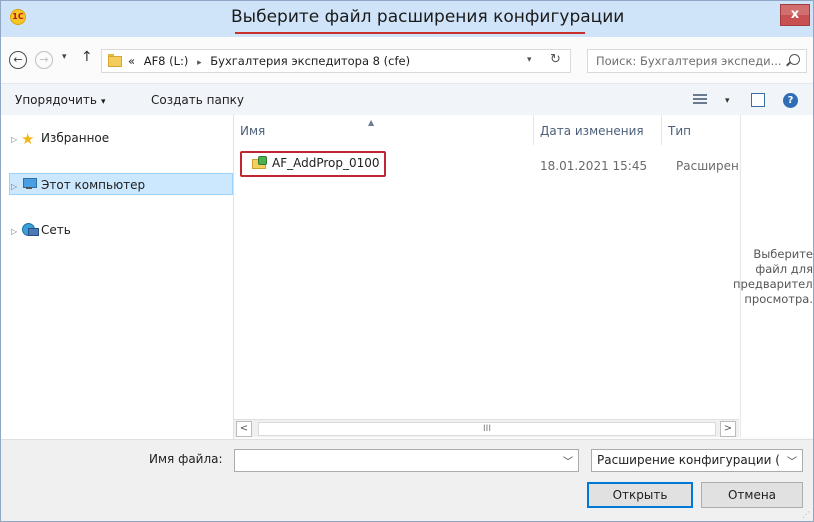 The height and width of the screenshot is (522, 814). I want to click on breadcrumb-overflow: «, so click(131, 61).